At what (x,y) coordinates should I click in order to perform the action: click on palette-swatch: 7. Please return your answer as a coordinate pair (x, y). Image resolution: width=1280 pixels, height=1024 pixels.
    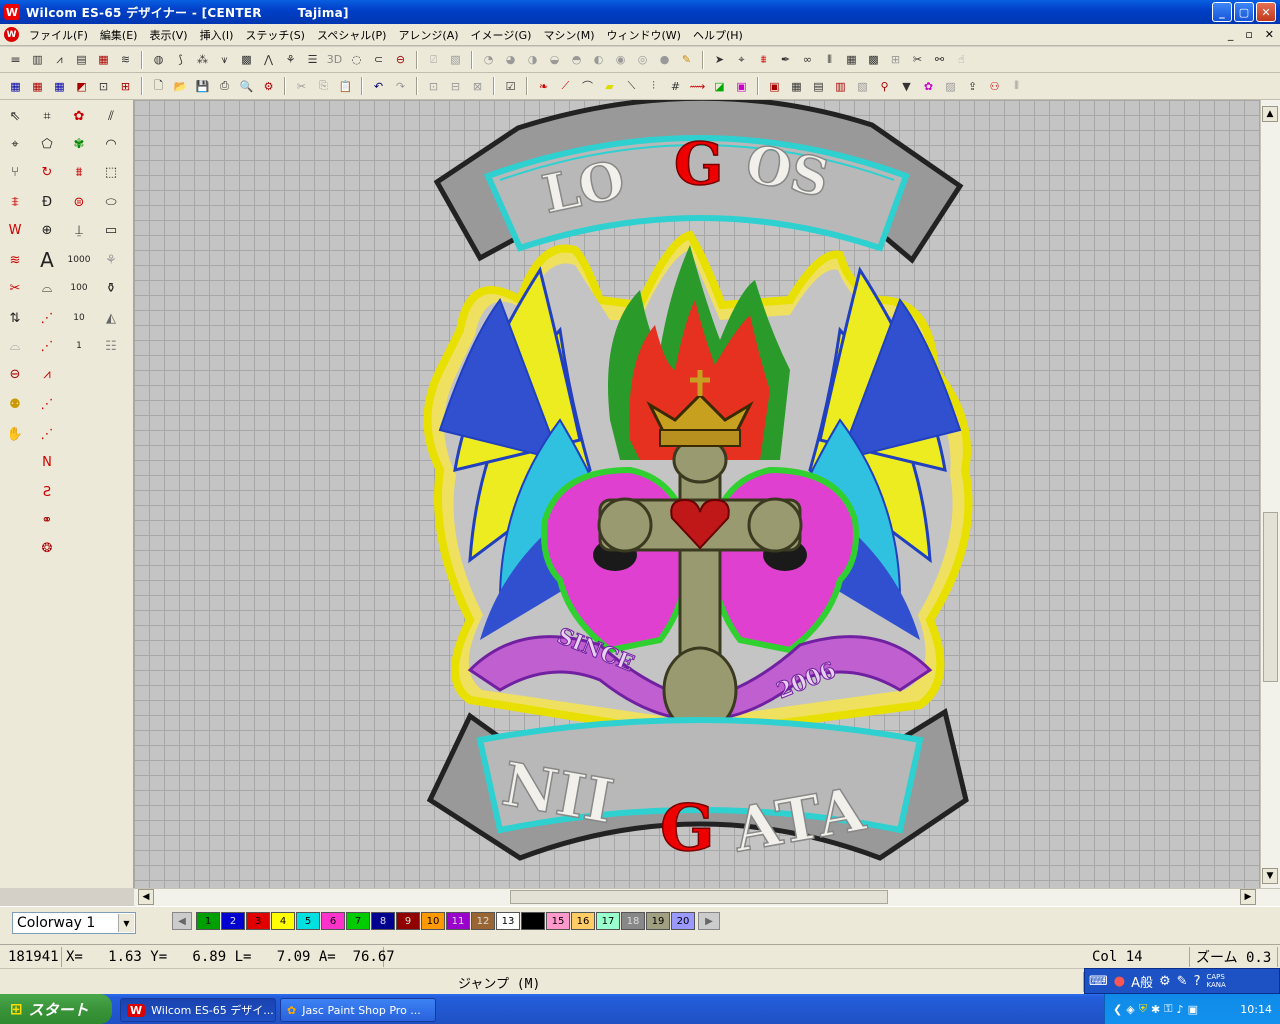
    Looking at the image, I should click on (358, 921).